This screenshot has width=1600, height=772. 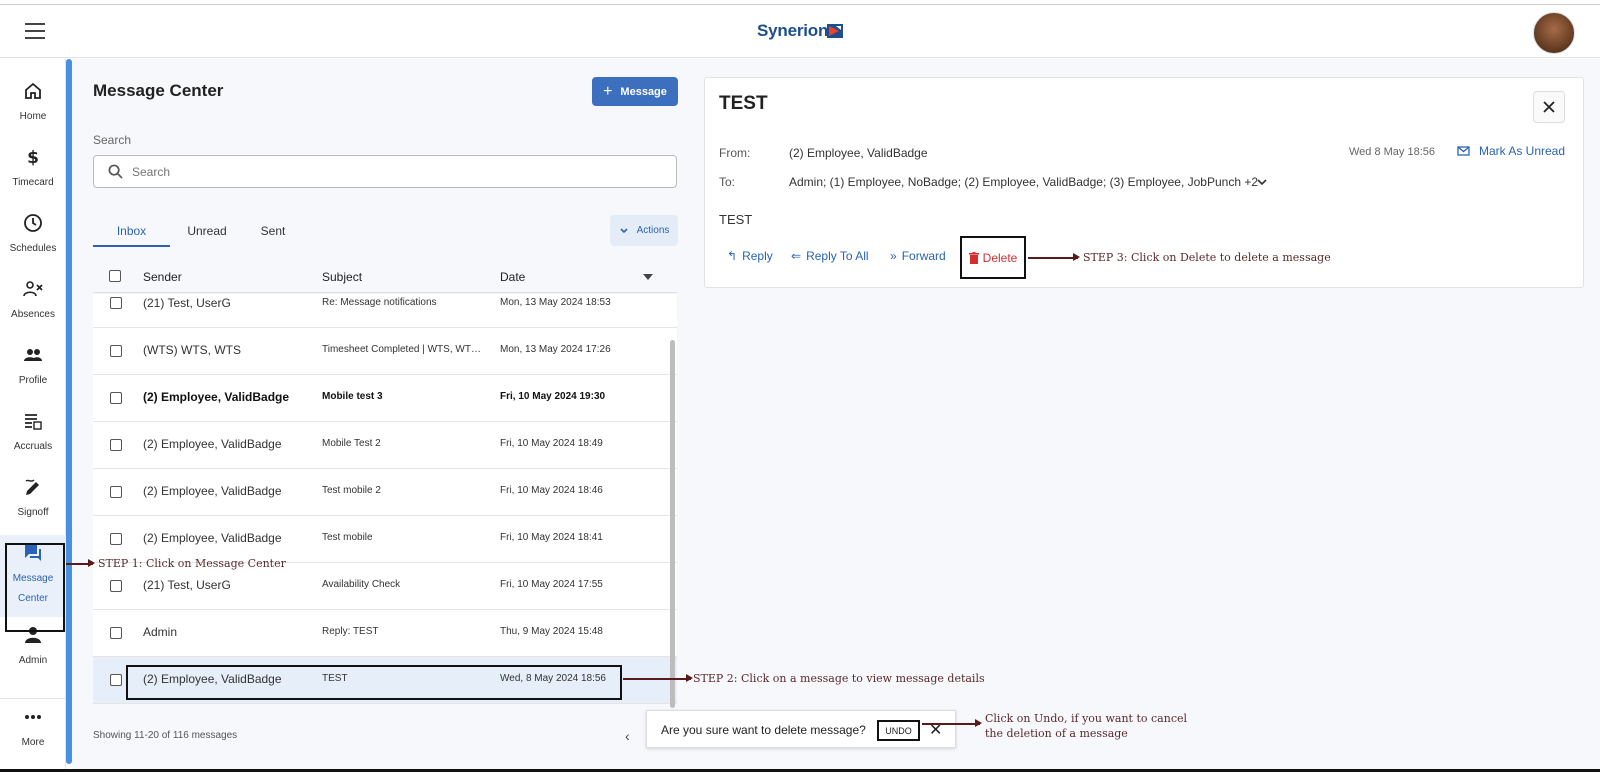 What do you see at coordinates (898, 730) in the screenshot?
I see `undo-button: UNDO` at bounding box center [898, 730].